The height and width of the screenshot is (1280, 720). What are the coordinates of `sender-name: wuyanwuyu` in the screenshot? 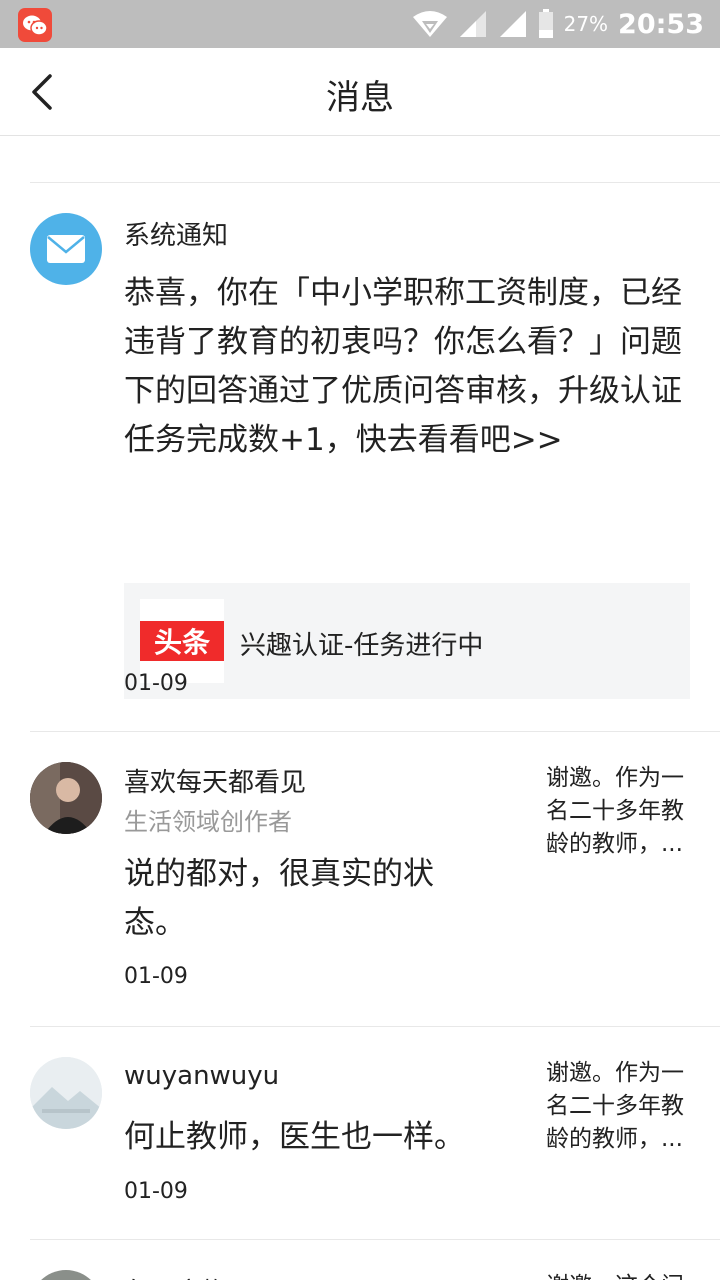 It's located at (201, 1076).